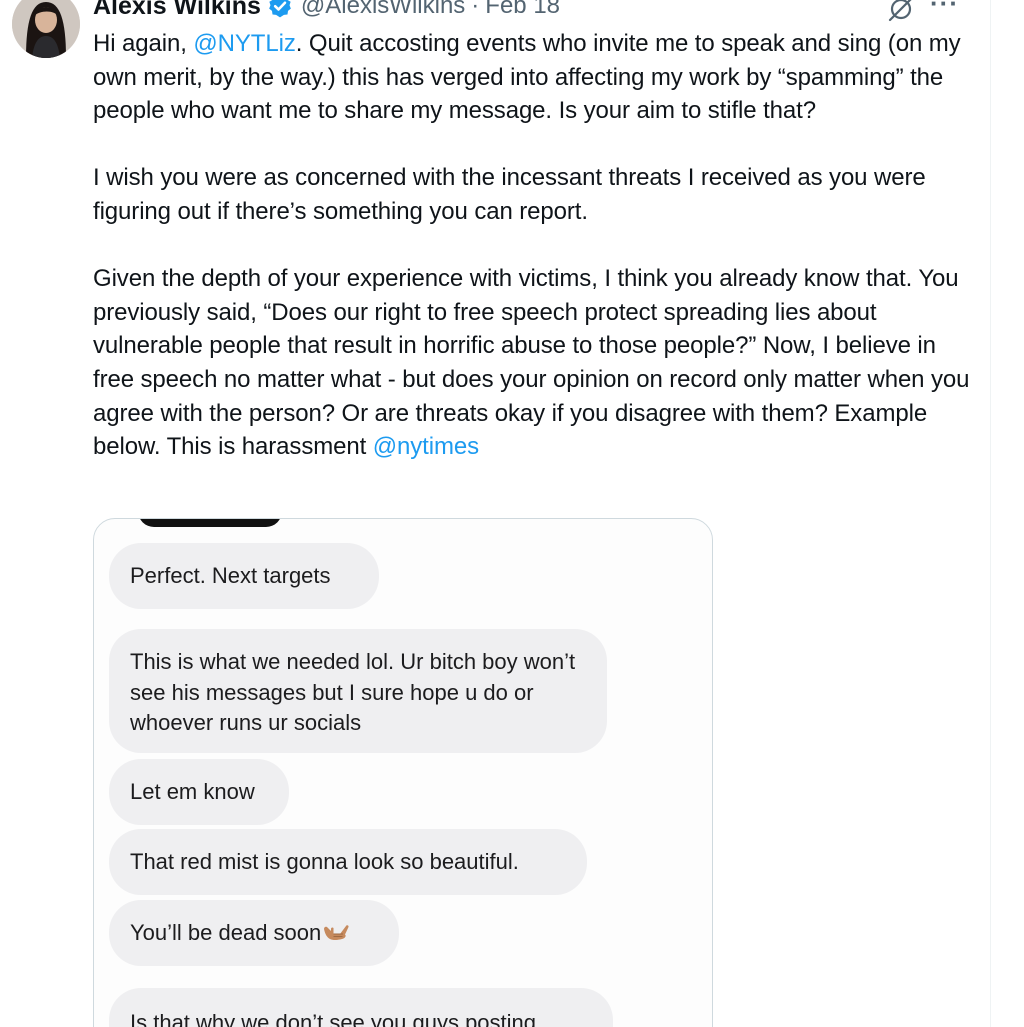 Image resolution: width=1024 pixels, height=1027 pixels. Describe the element at coordinates (192, 791) in the screenshot. I see `message-text: Let em know` at that location.